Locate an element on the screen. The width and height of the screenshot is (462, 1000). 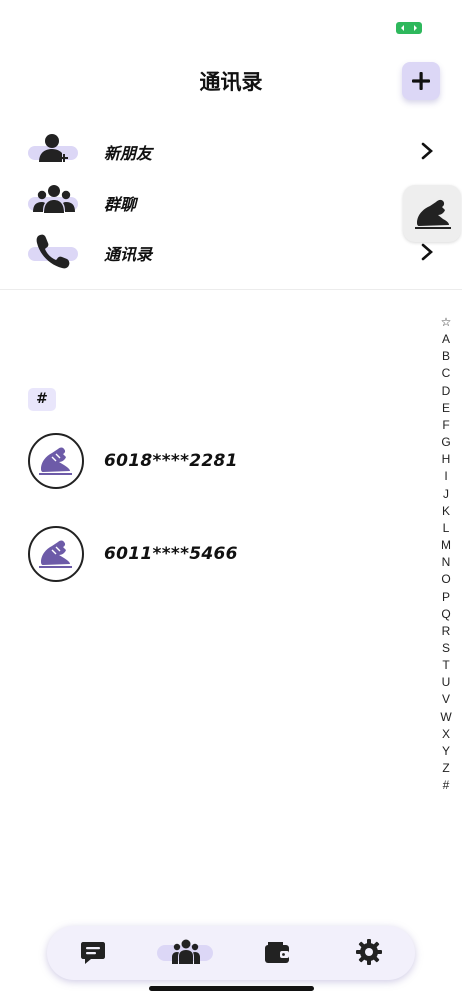
battery-icon is located at coordinates (409, 28).